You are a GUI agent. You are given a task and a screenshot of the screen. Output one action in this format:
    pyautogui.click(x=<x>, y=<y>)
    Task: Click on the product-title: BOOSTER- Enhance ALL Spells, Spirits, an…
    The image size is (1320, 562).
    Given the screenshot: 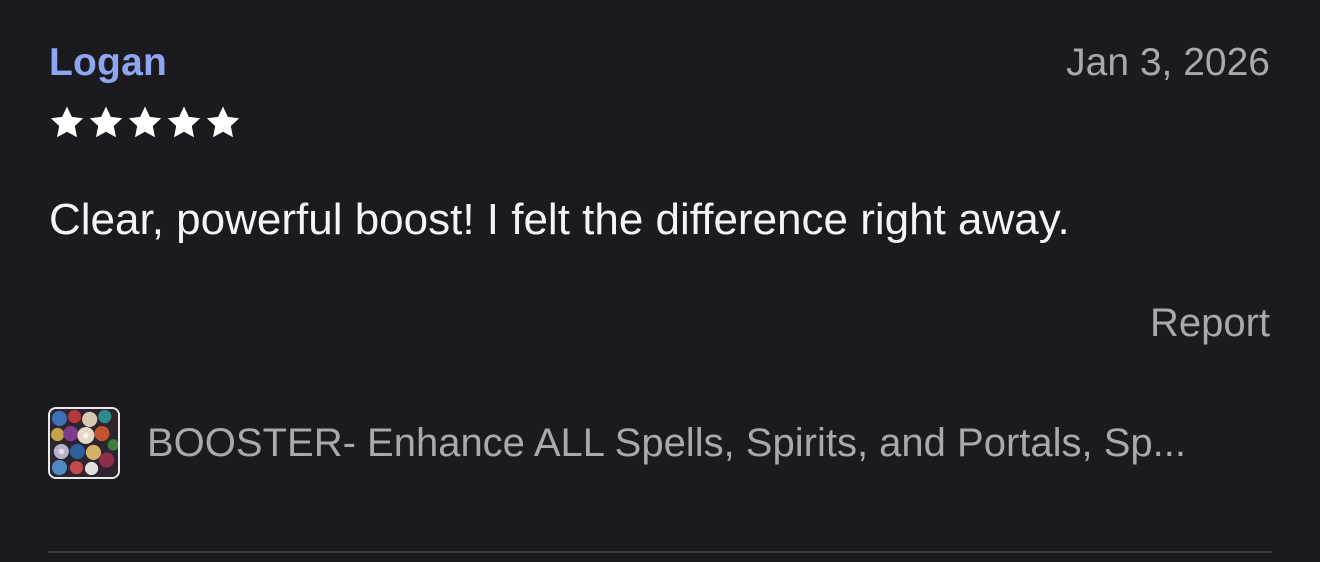 What is the action you would take?
    pyautogui.click(x=667, y=443)
    